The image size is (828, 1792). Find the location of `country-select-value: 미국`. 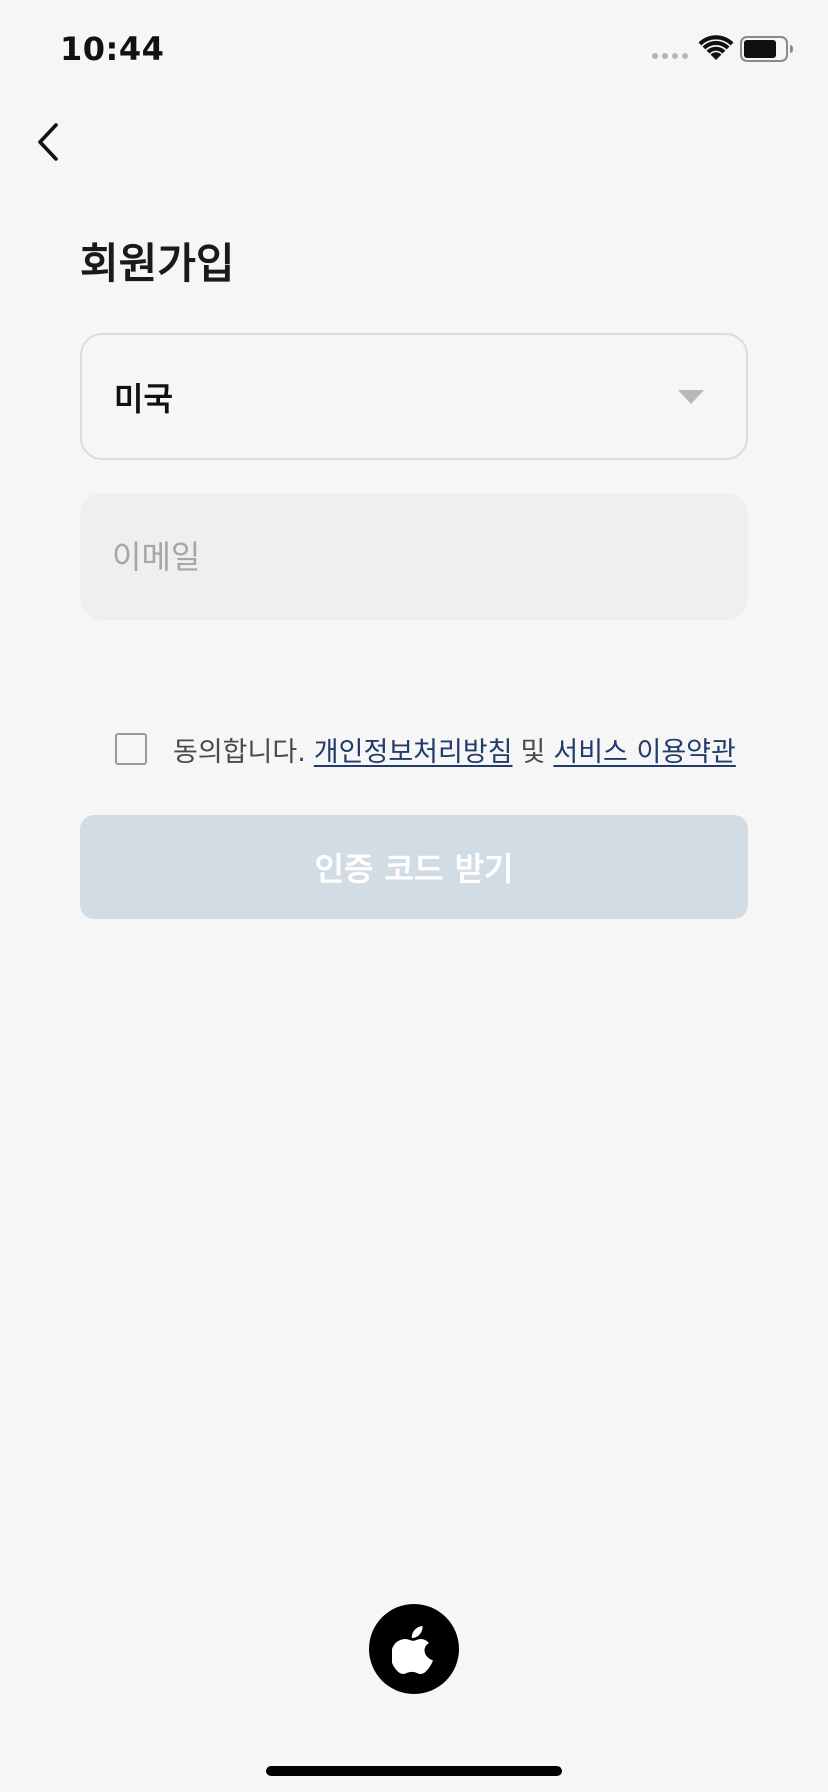

country-select-value: 미국 is located at coordinates (143, 398).